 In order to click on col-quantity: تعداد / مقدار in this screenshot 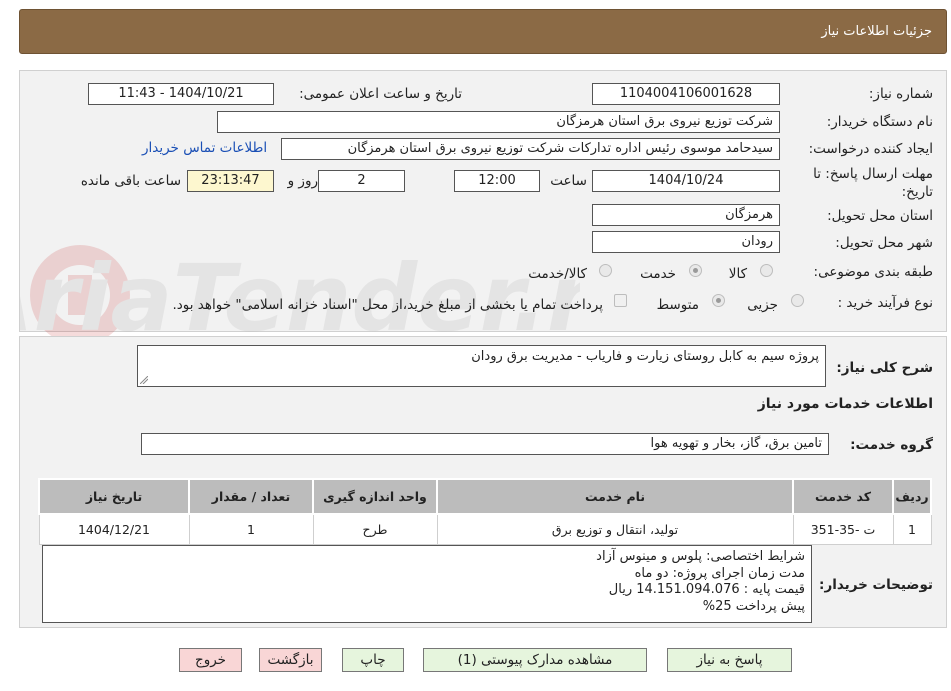, I will do `click(251, 496)`.